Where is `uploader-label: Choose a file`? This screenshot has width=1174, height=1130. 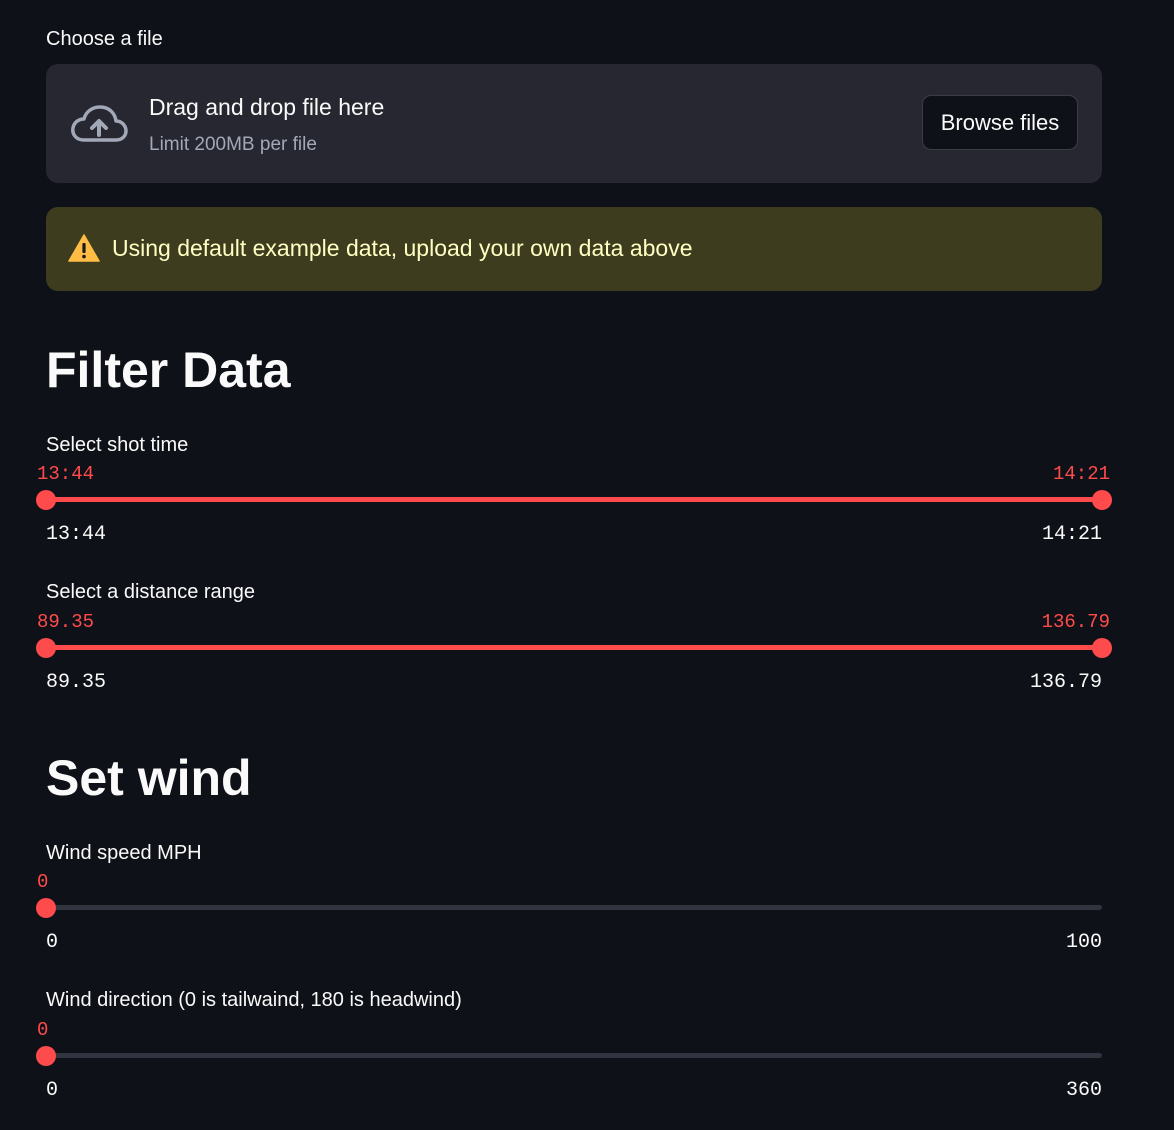
uploader-label: Choose a file is located at coordinates (104, 39).